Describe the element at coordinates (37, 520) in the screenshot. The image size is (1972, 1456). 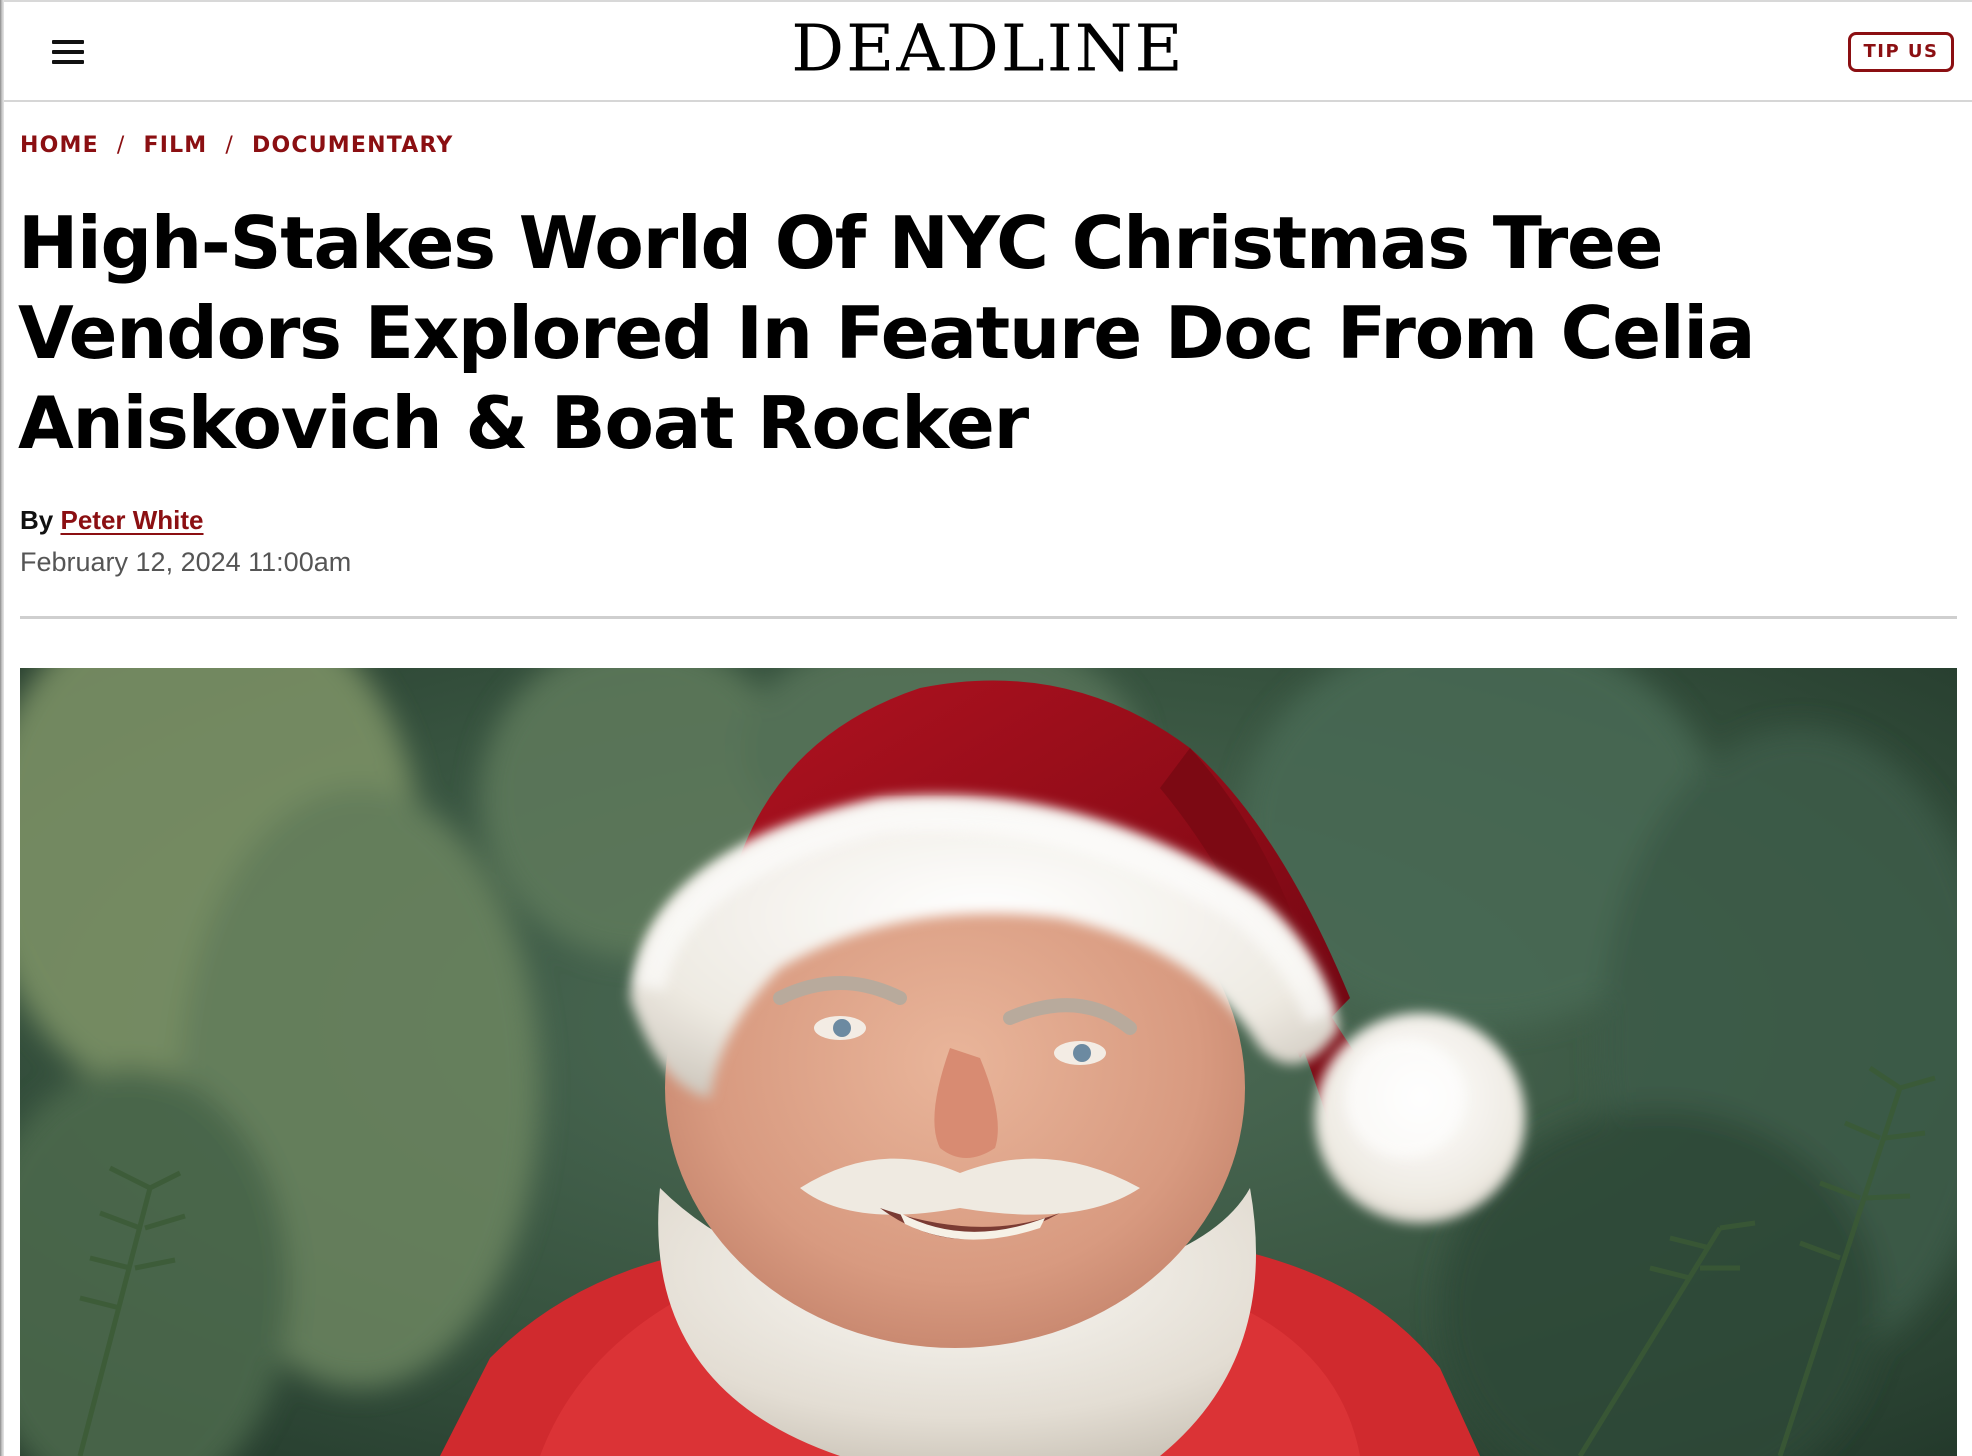
I see `byline-prefix: By` at that location.